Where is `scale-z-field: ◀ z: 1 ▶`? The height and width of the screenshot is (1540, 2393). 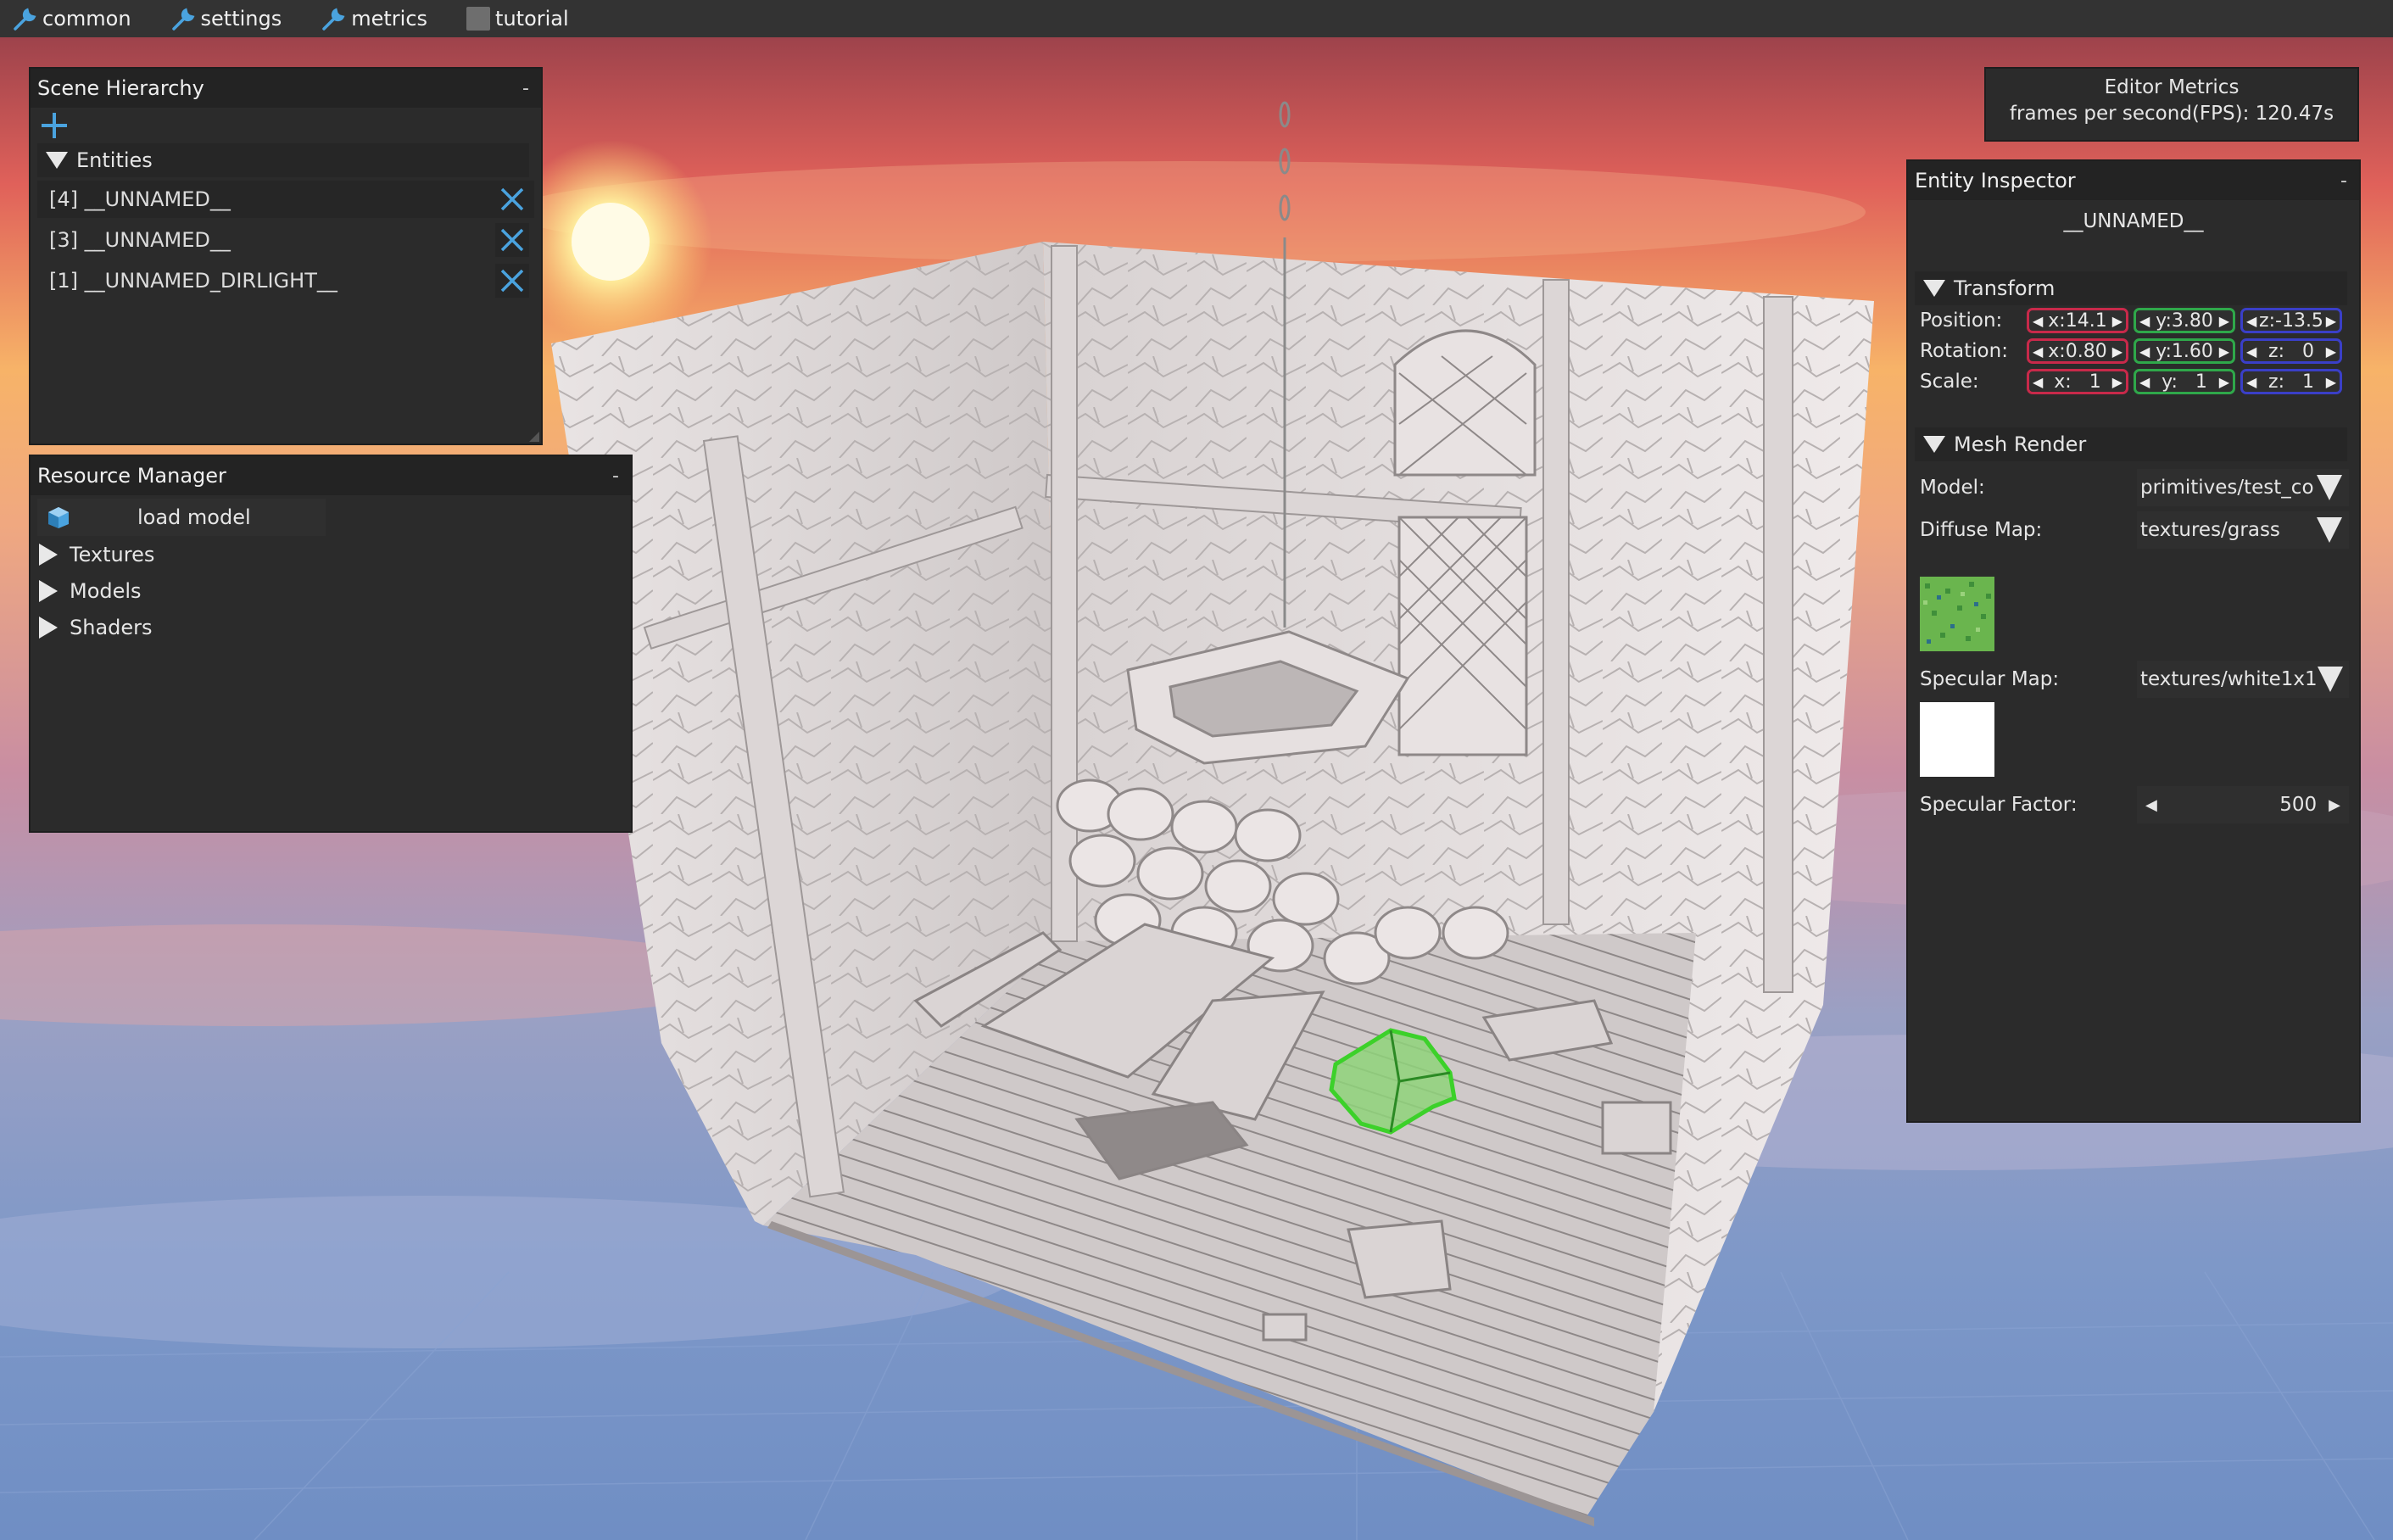
scale-z-field: ◀ z: 1 ▶ is located at coordinates (2291, 381).